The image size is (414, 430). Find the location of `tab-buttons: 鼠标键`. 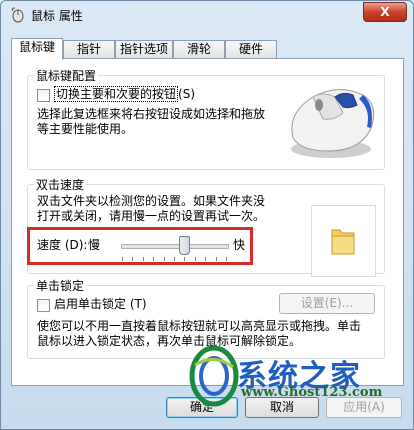

tab-buttons: 鼠标键 is located at coordinates (37, 49).